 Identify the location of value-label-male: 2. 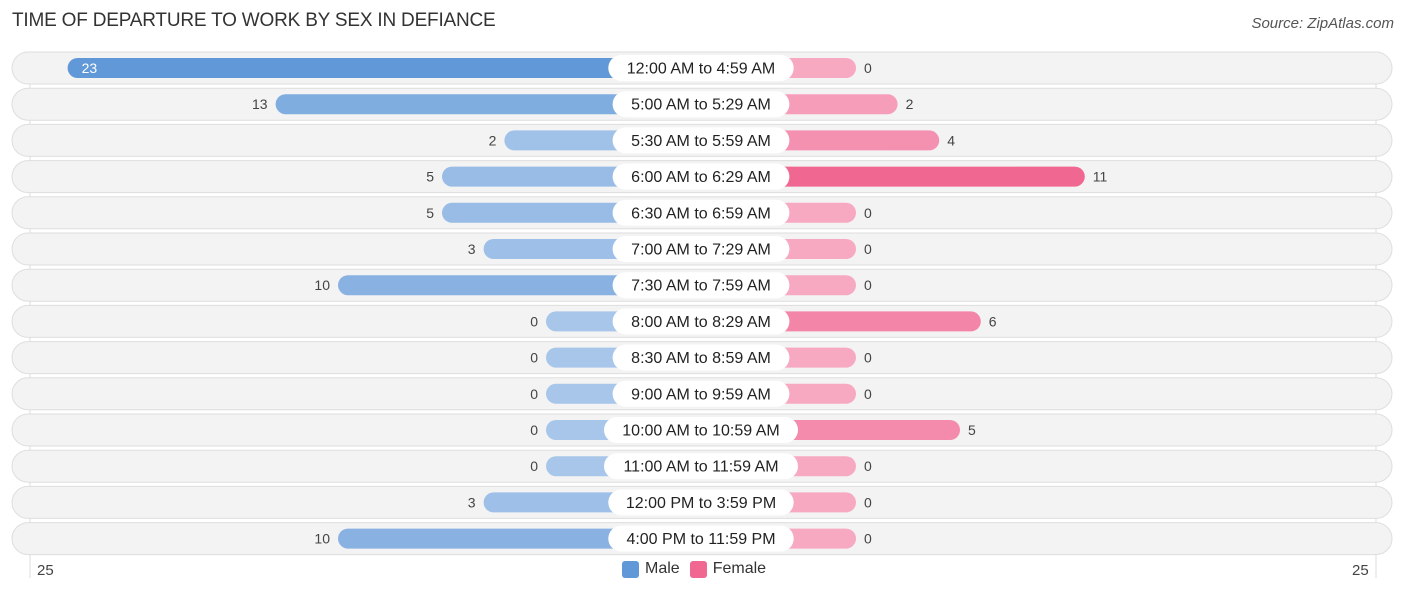
(493, 140).